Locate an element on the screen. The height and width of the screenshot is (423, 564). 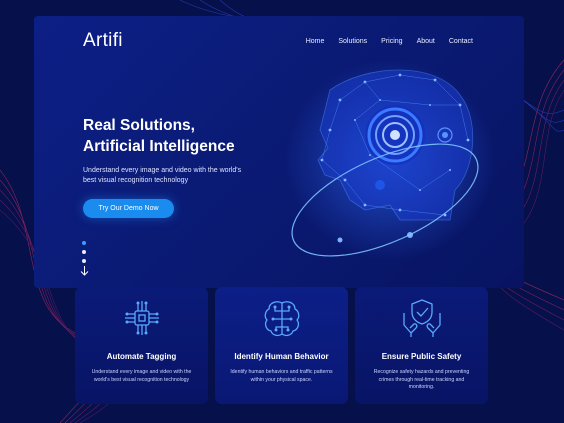
main-nav: Home Solutions Pricing About Contact is located at coordinates (389, 41).